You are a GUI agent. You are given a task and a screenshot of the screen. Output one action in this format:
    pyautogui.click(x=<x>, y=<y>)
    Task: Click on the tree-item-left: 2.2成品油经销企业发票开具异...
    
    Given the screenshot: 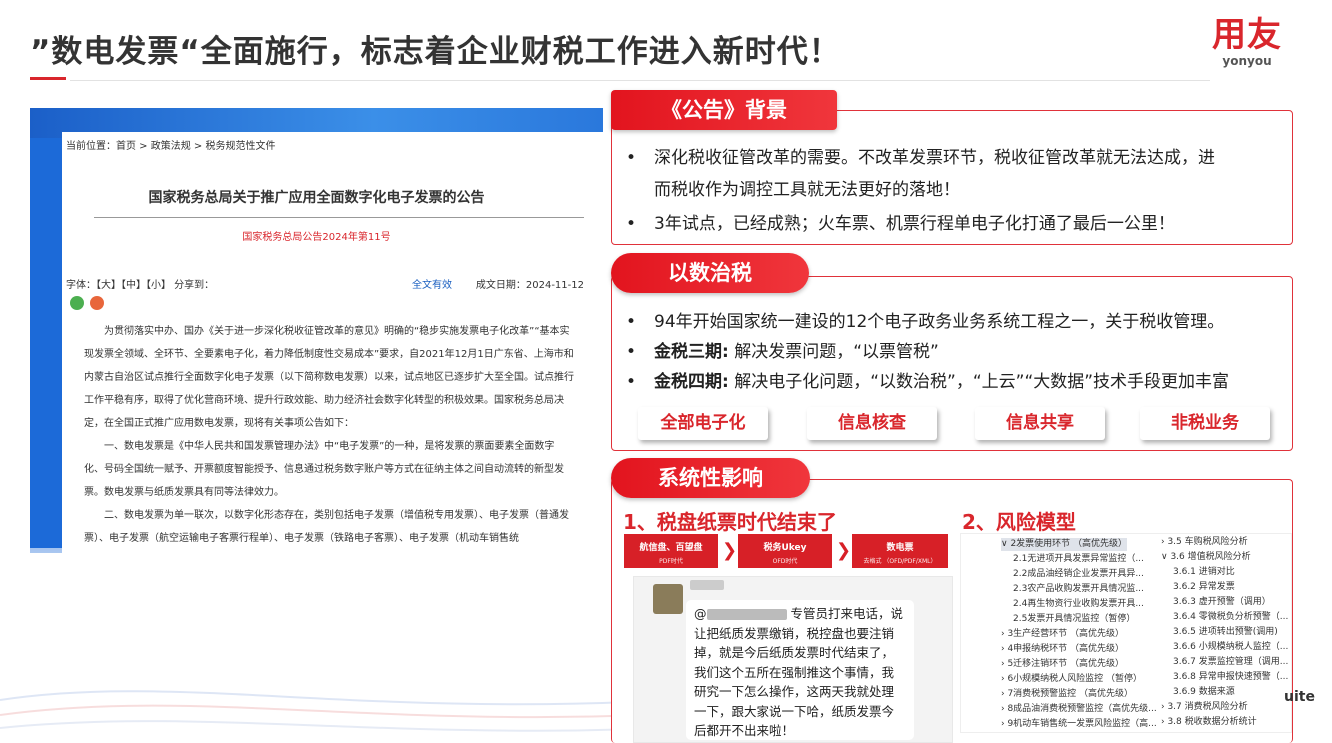 What is the action you would take?
    pyautogui.click(x=1078, y=574)
    